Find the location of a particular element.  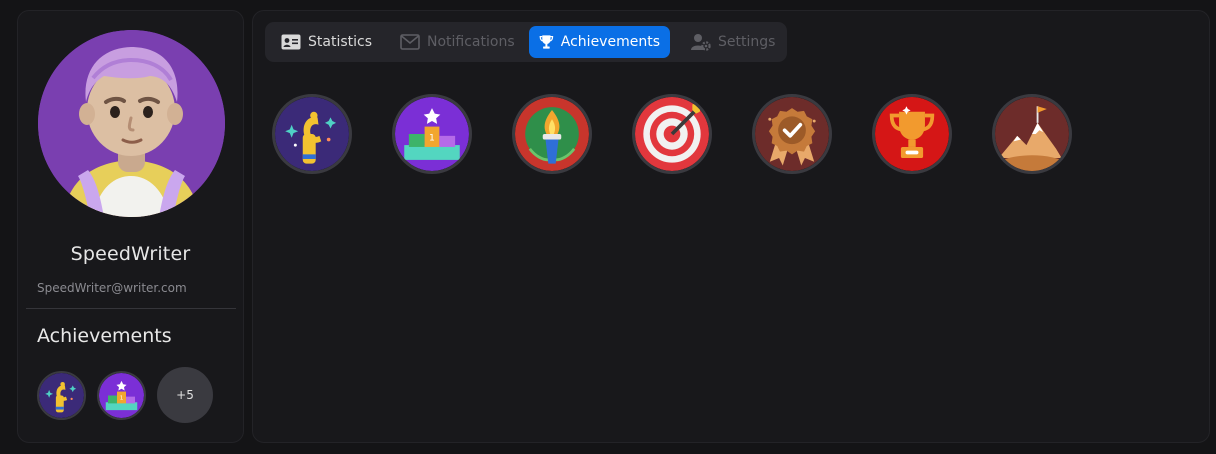

more-achievements-button: +5 is located at coordinates (185, 395).